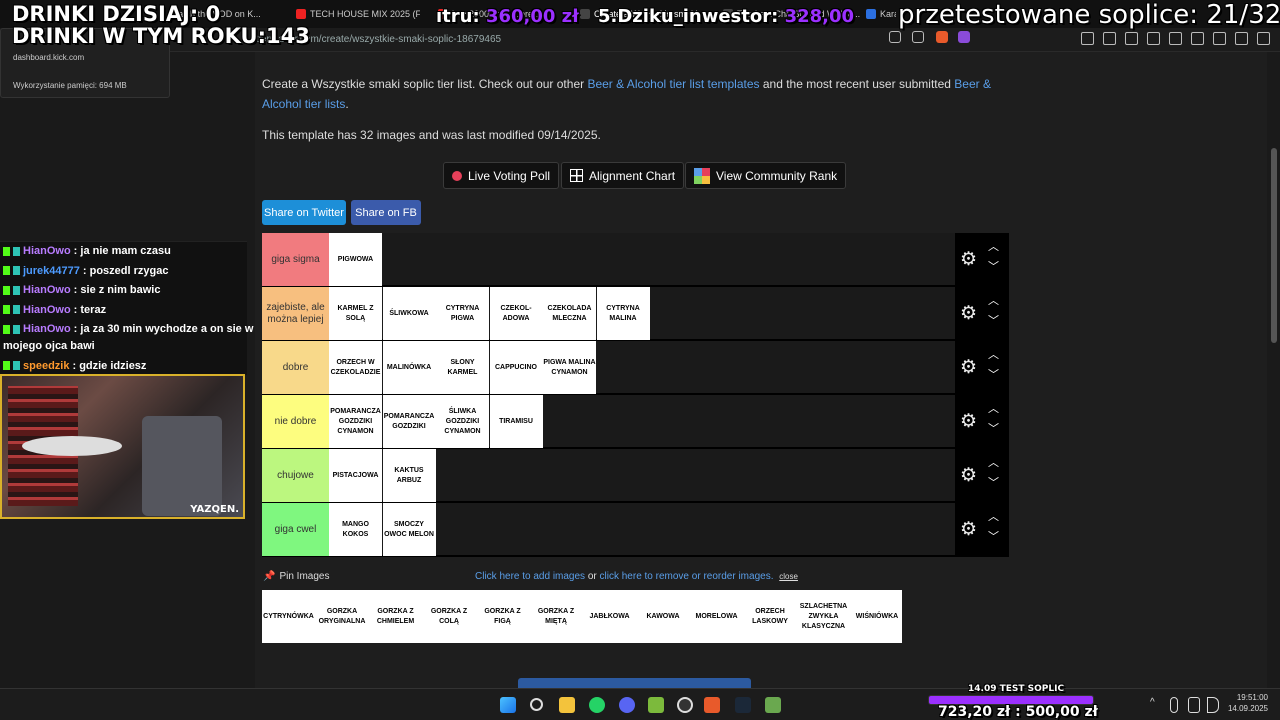 The image size is (1280, 720). I want to click on chevron-up-icon: ^, so click(1152, 702).